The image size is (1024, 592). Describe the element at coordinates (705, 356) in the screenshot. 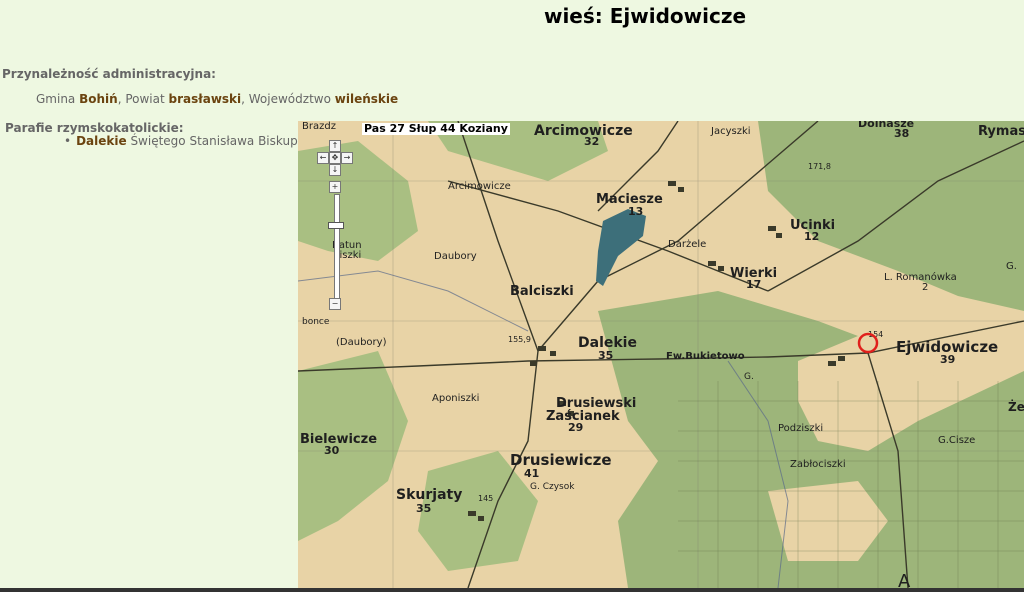

I see `map-label-fw-bukietowo: Fw.Bukietowo` at that location.